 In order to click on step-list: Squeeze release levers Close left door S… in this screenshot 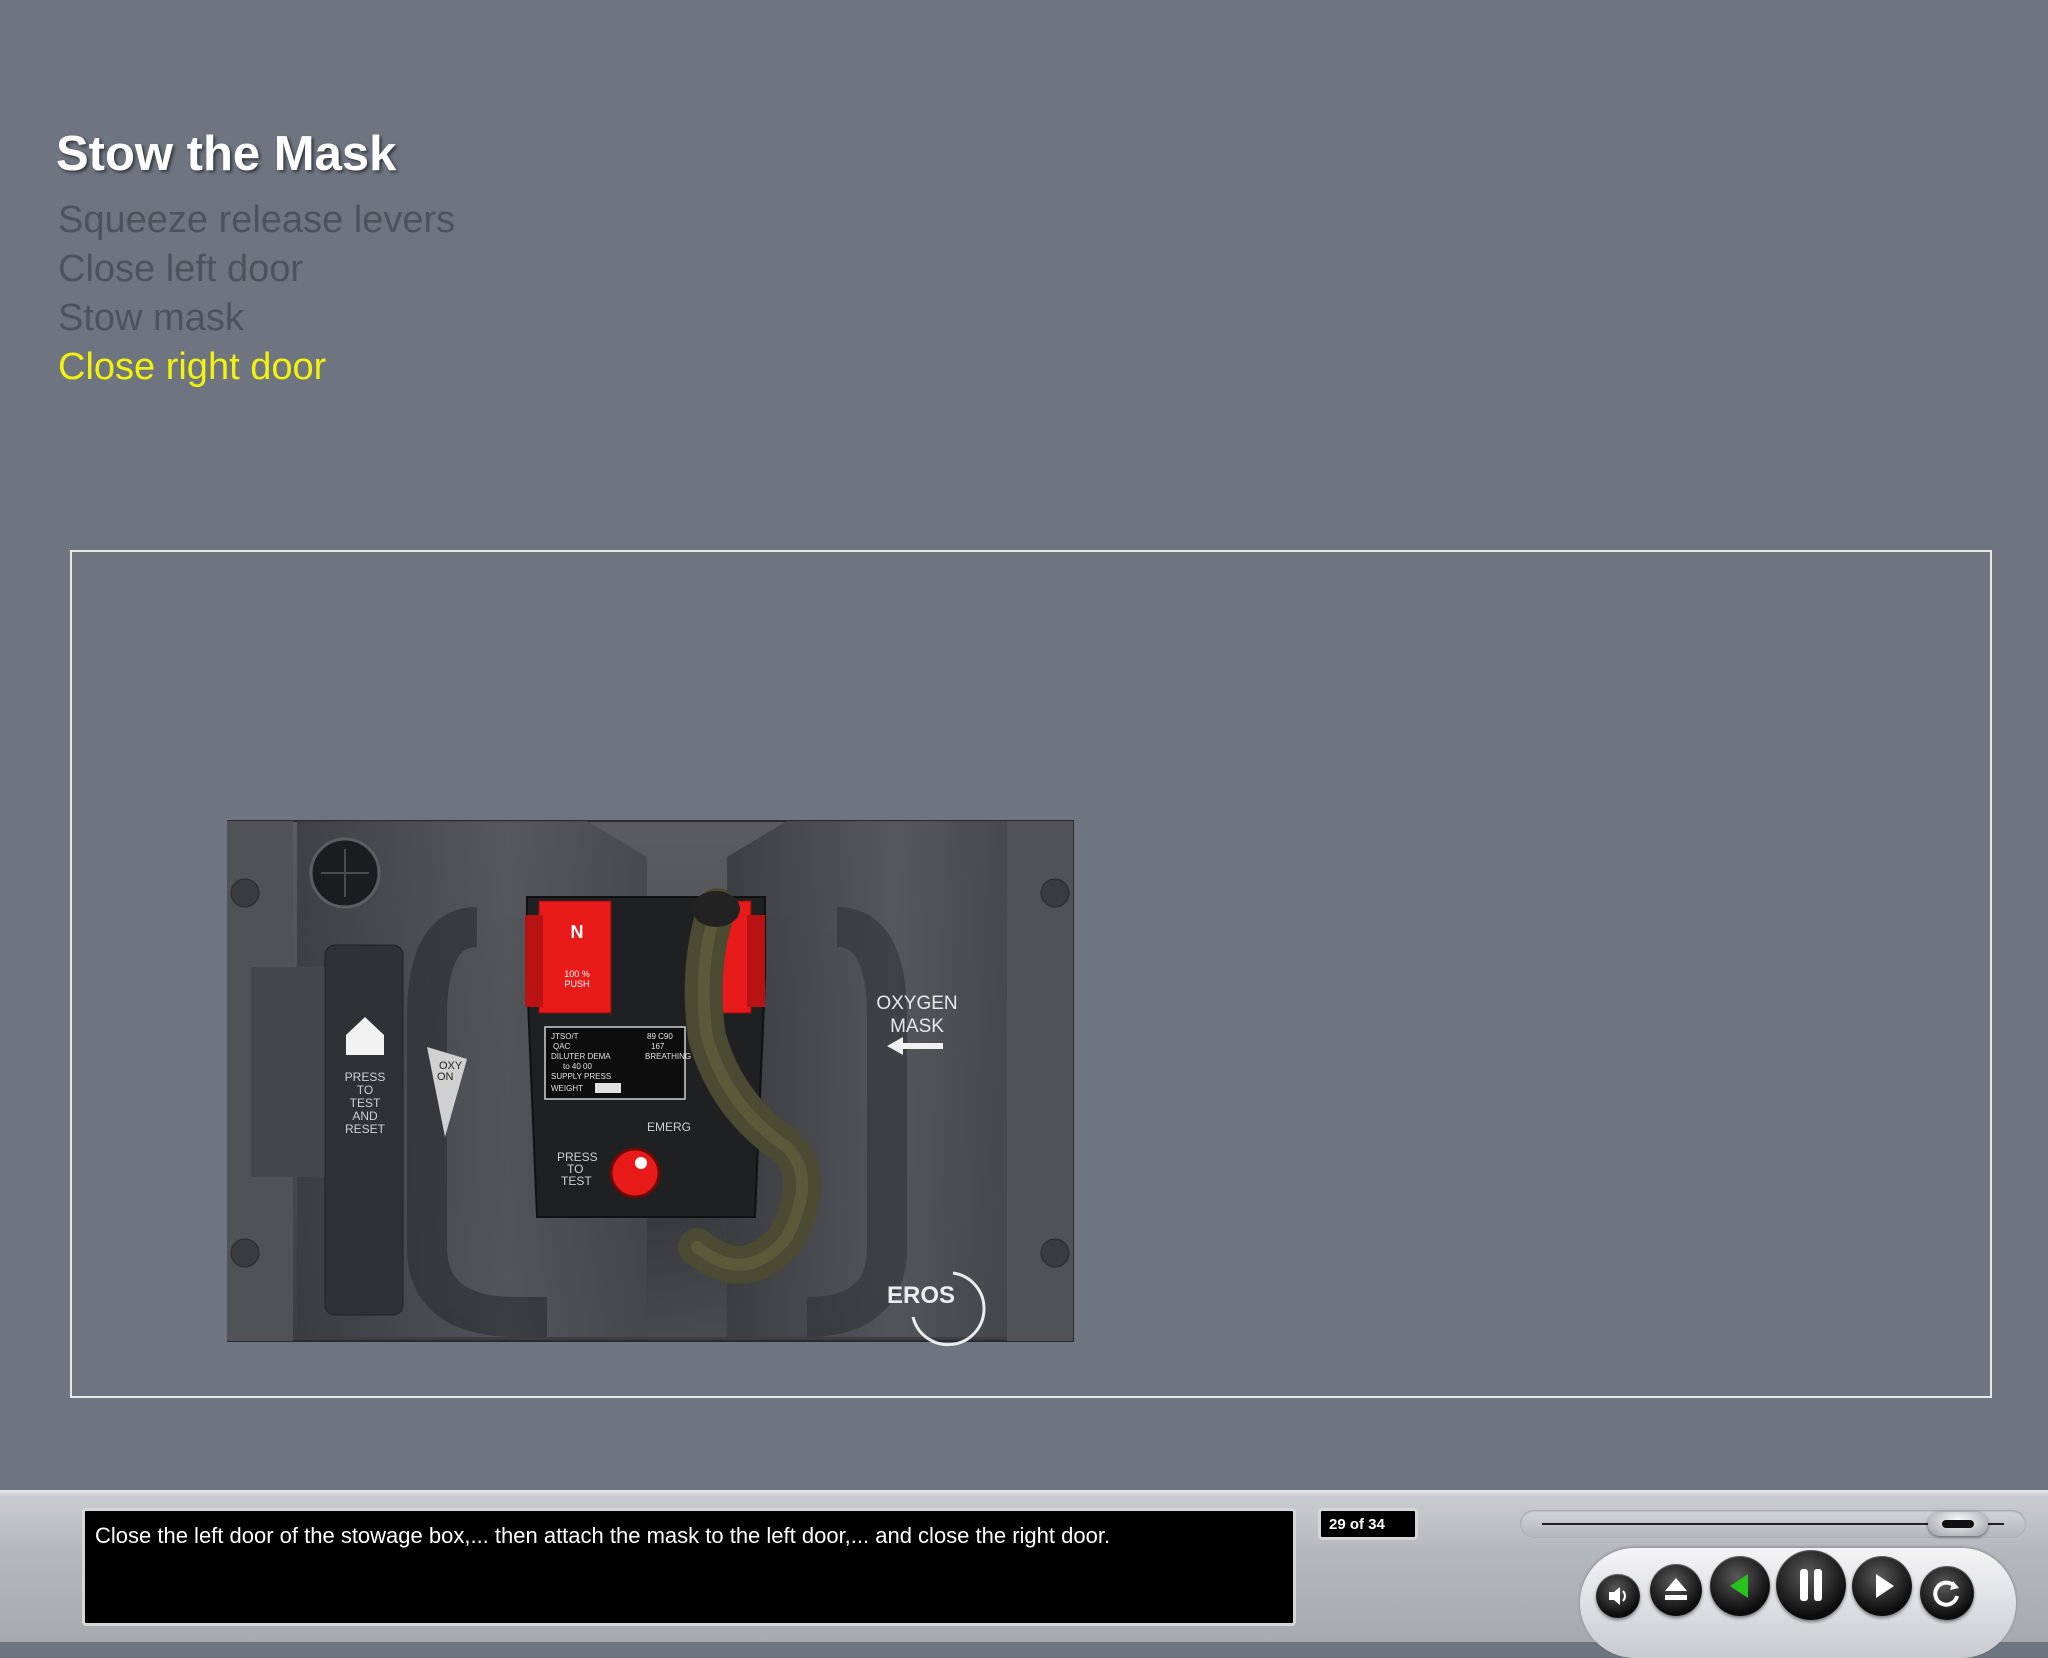, I will do `click(256, 294)`.